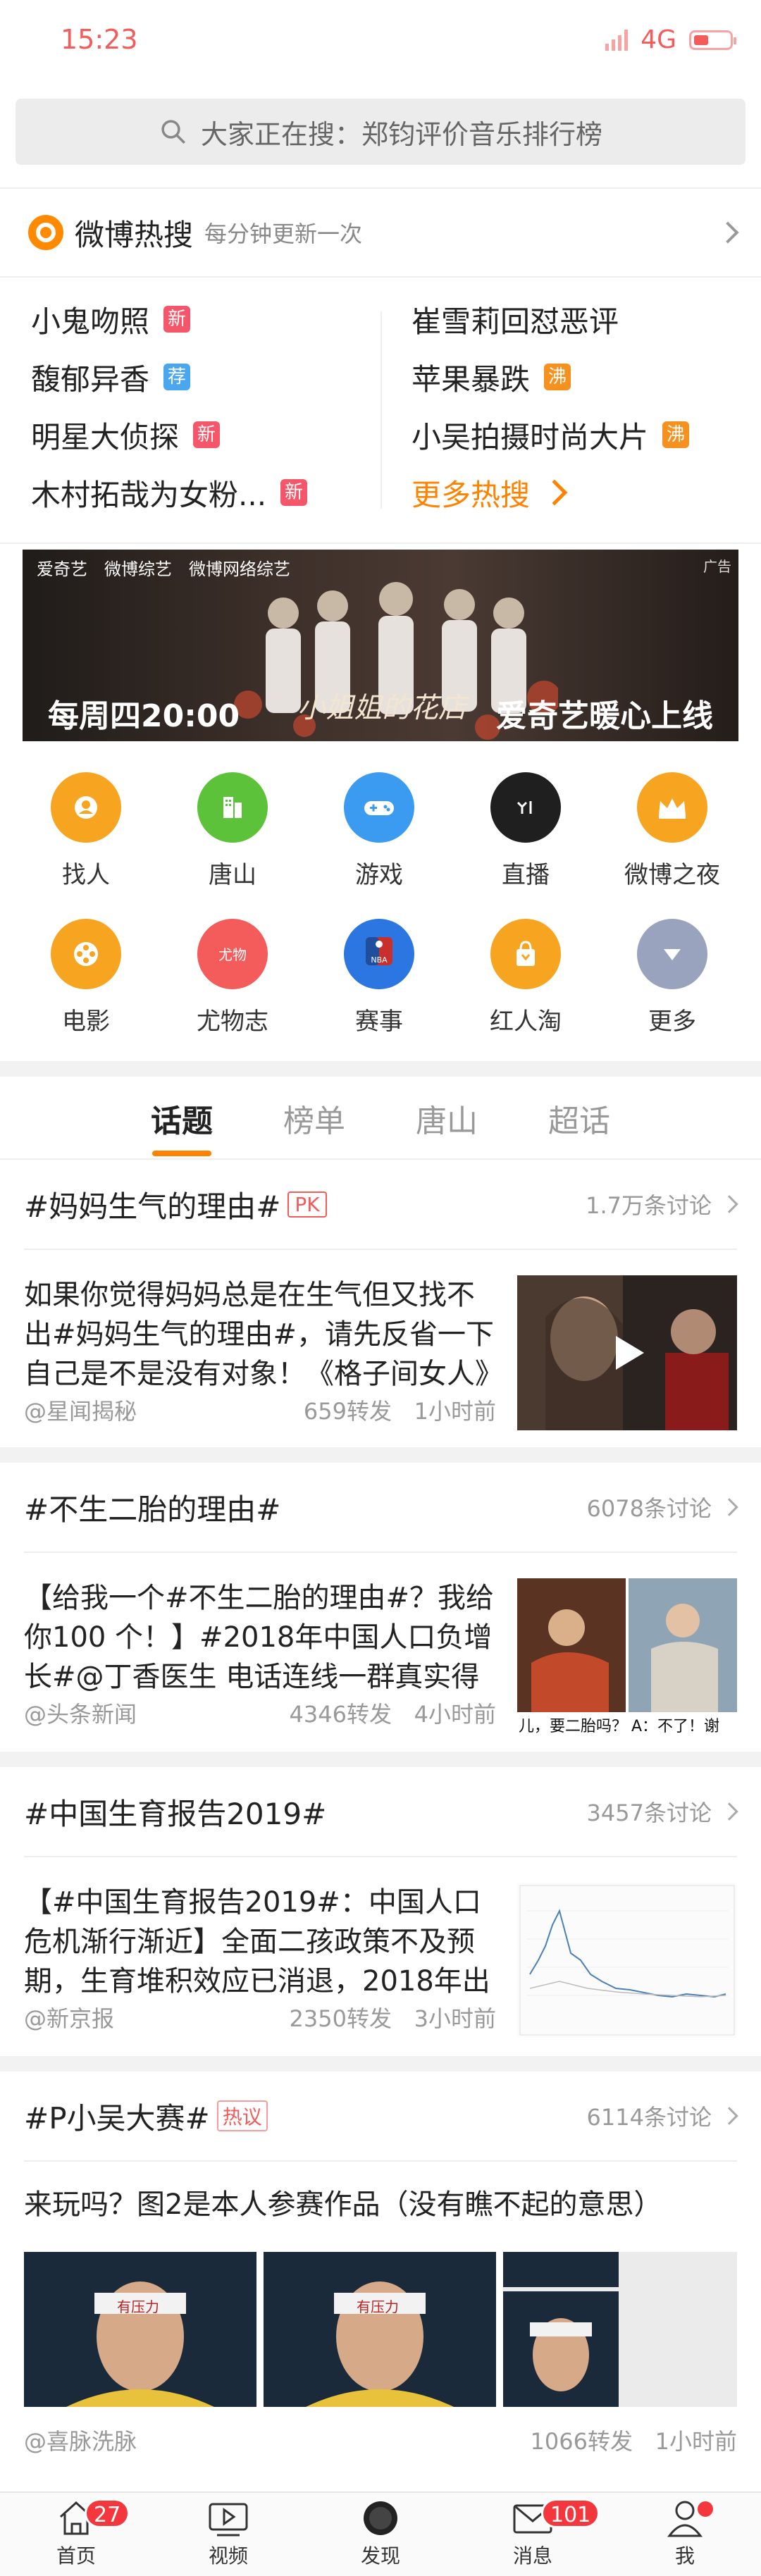  I want to click on shortcut-crown: 微博之夜, so click(672, 820).